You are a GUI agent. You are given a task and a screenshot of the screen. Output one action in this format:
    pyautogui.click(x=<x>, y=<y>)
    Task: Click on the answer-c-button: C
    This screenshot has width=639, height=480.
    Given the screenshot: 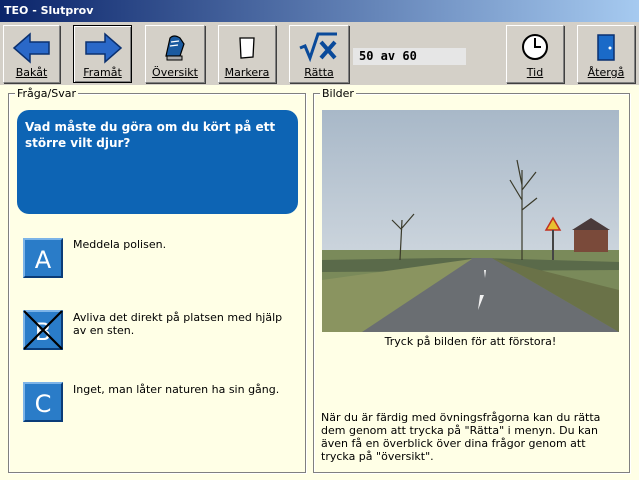 What is the action you would take?
    pyautogui.click(x=43, y=402)
    